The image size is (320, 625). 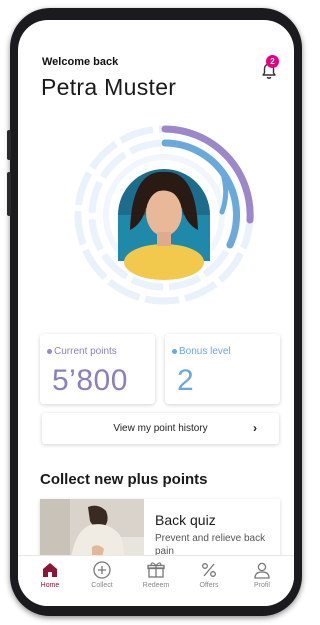 I want to click on blue-dot, so click(x=174, y=351).